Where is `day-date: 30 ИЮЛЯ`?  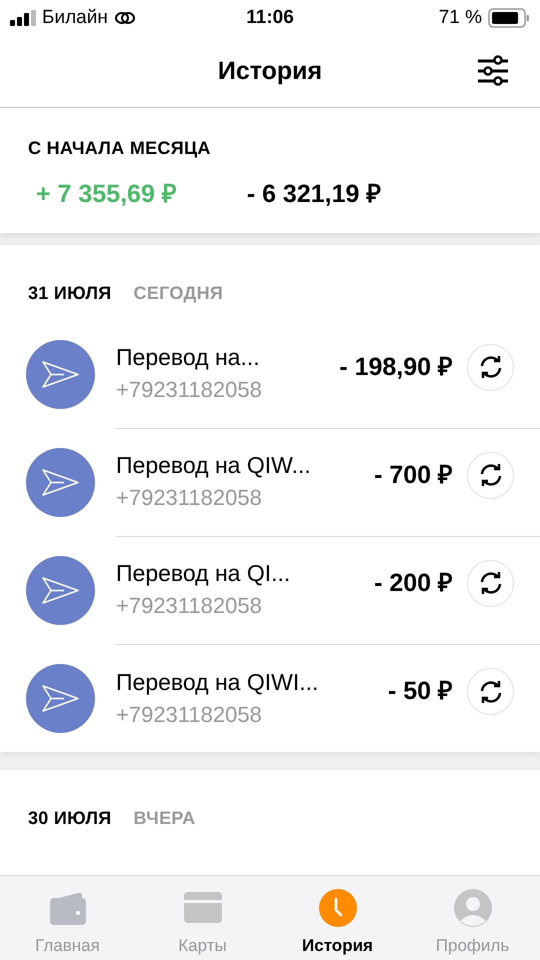 day-date: 30 ИЮЛЯ is located at coordinates (70, 818).